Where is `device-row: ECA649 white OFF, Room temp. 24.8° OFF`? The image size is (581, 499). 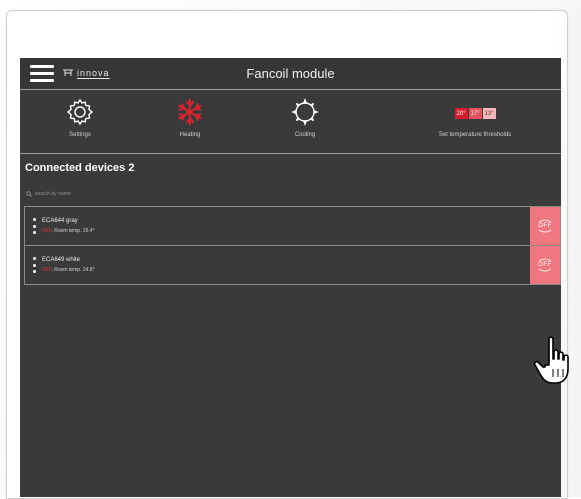
device-row: ECA649 white OFF, Room temp. 24.8° OFF is located at coordinates (292, 265).